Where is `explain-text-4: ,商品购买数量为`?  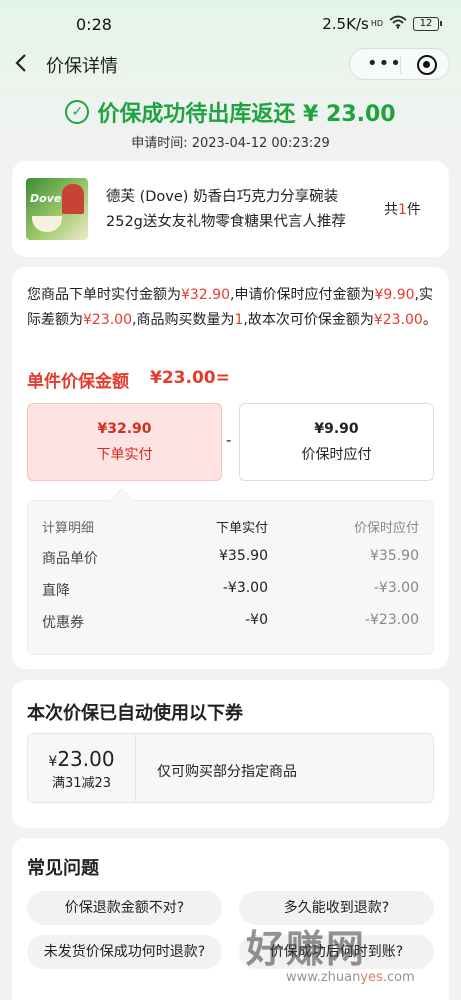 explain-text-4: ,商品购买数量为 is located at coordinates (183, 320).